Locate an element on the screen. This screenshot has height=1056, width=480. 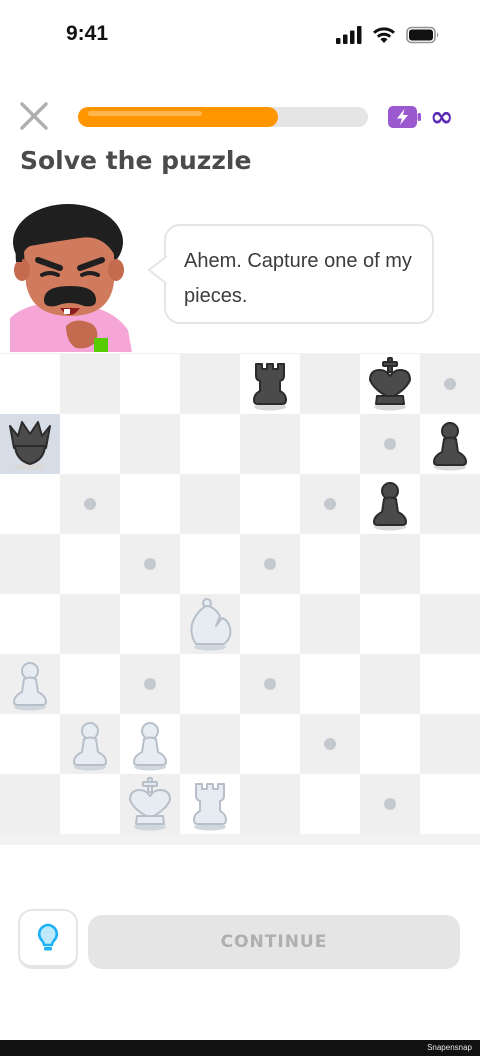
close-button is located at coordinates (34, 116).